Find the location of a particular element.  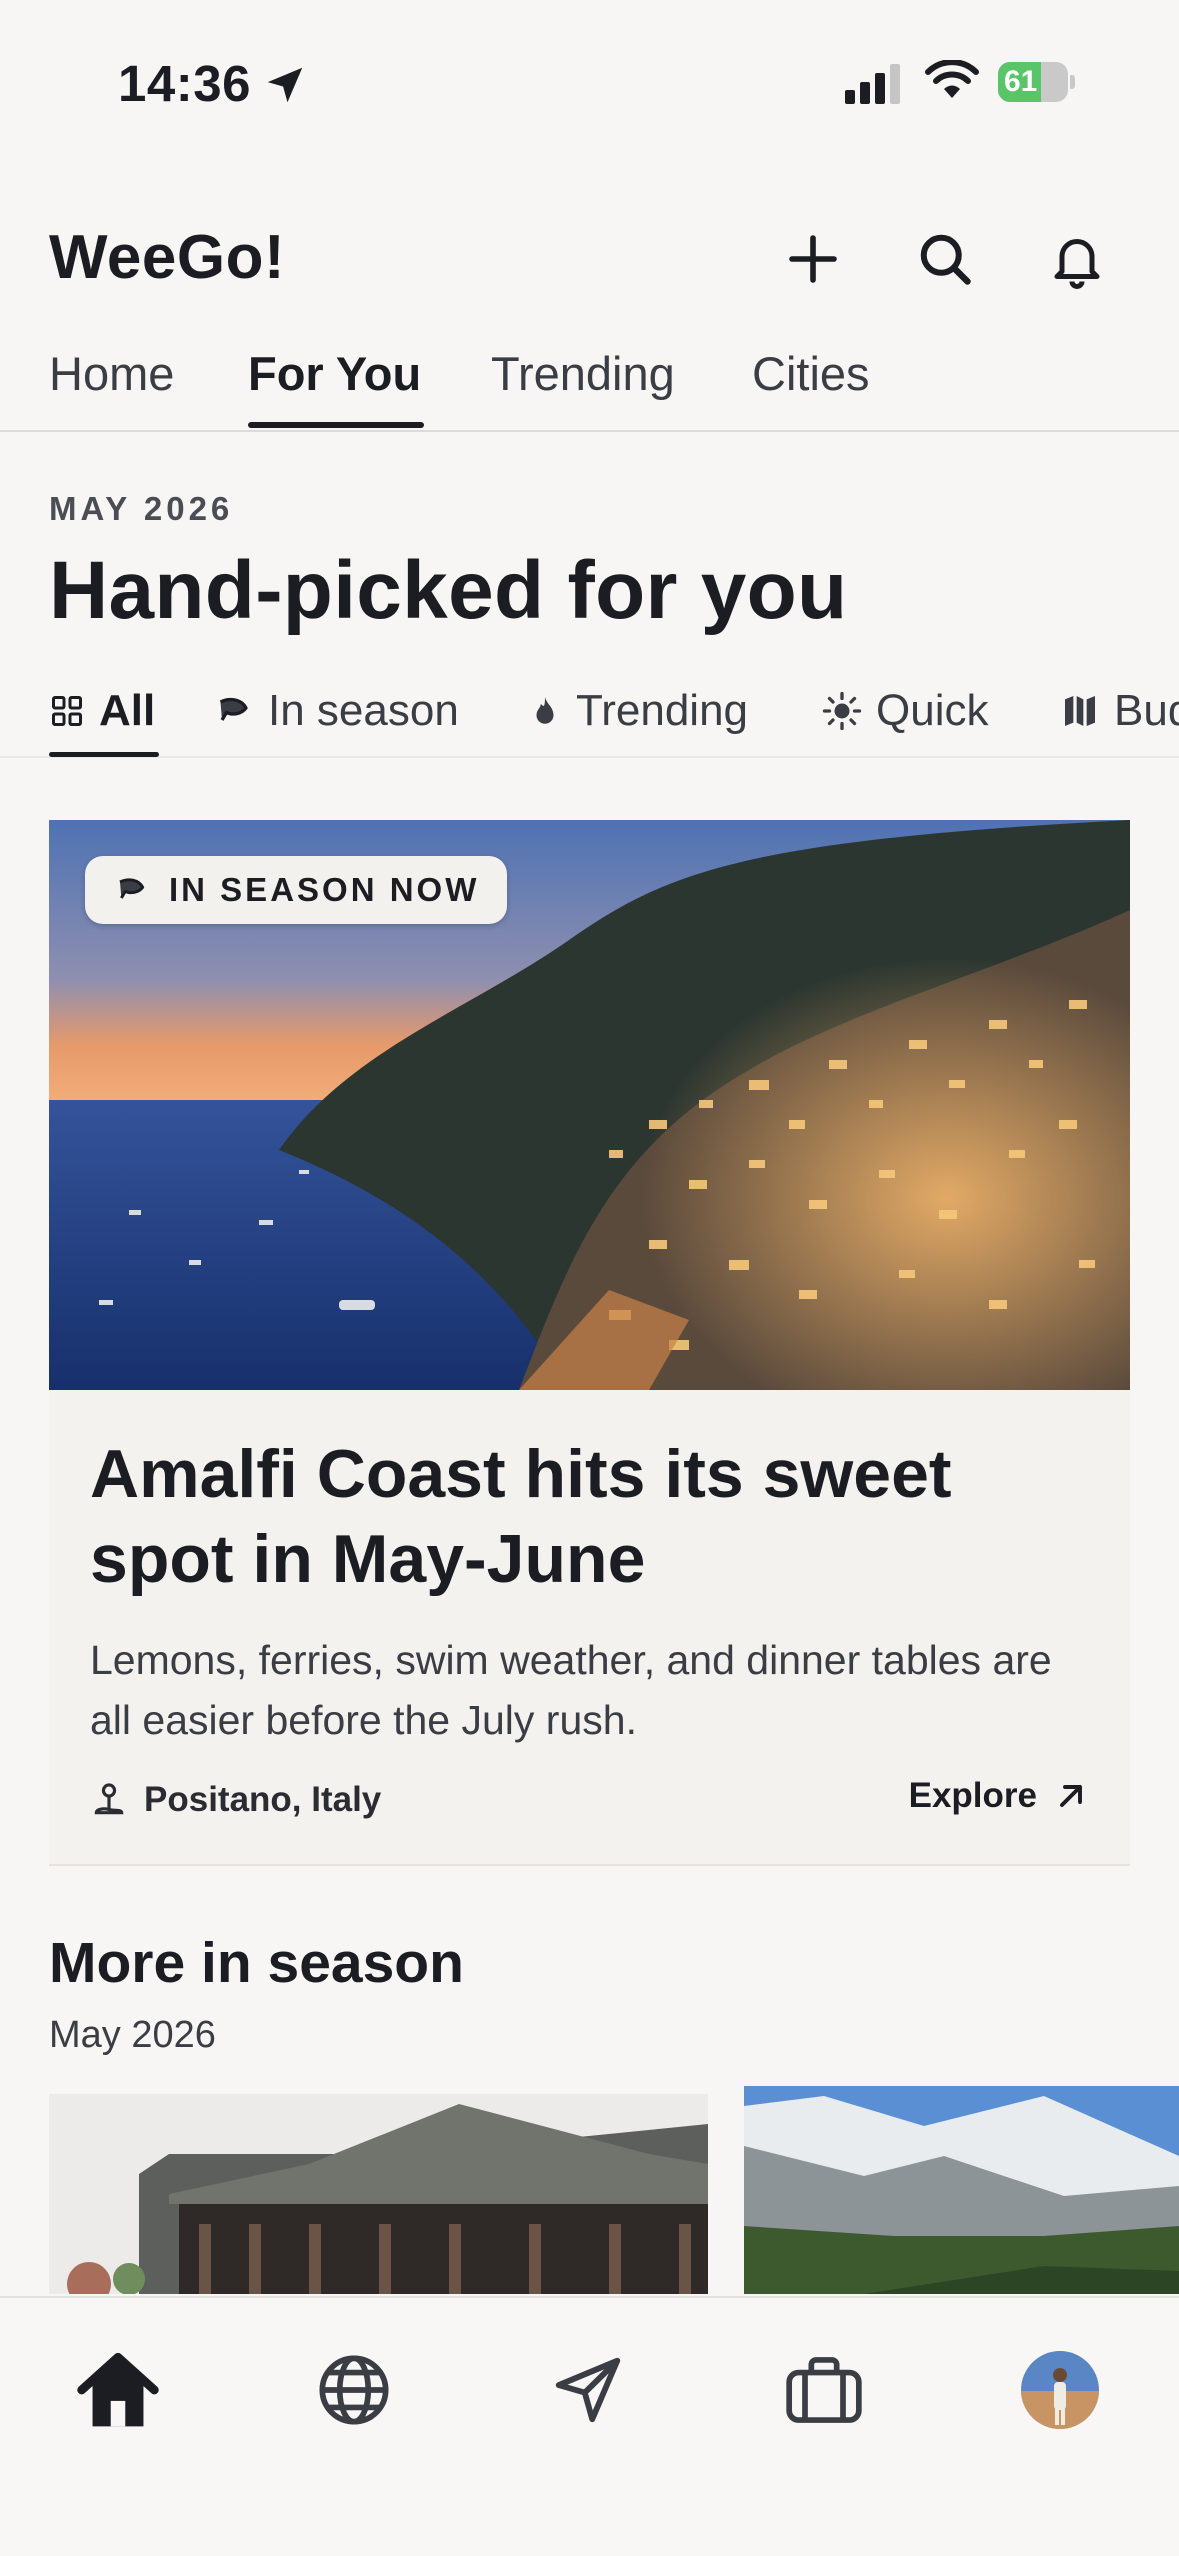

featured-location: Positano, Italy is located at coordinates (235, 1800).